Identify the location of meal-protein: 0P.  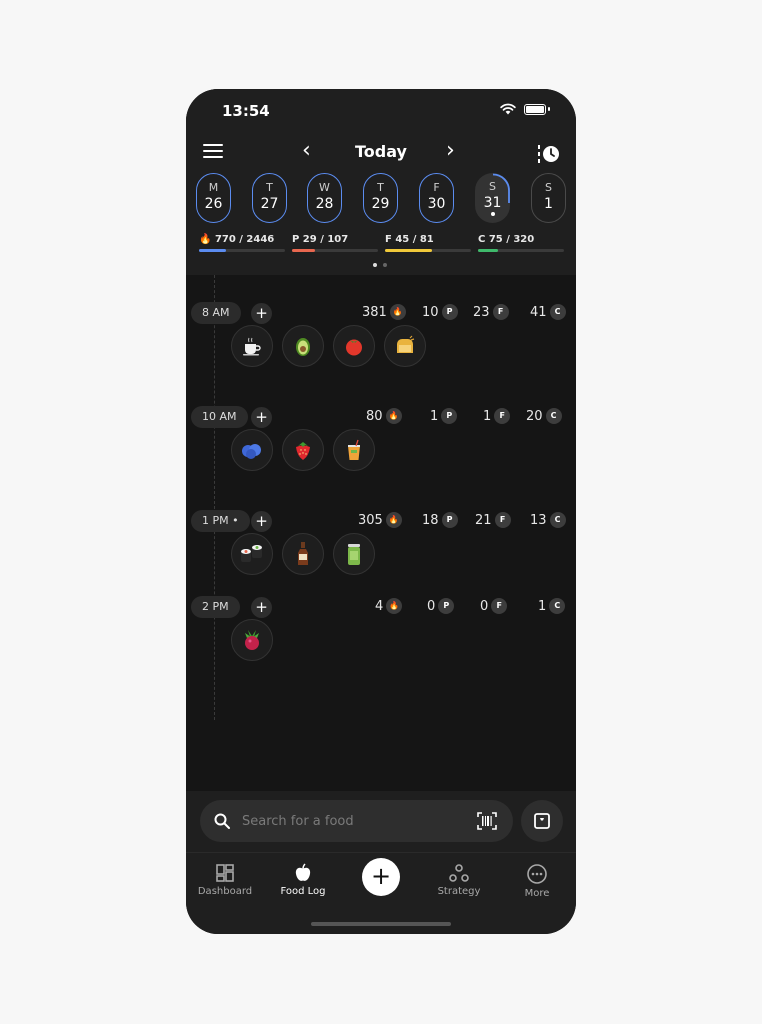
(441, 606).